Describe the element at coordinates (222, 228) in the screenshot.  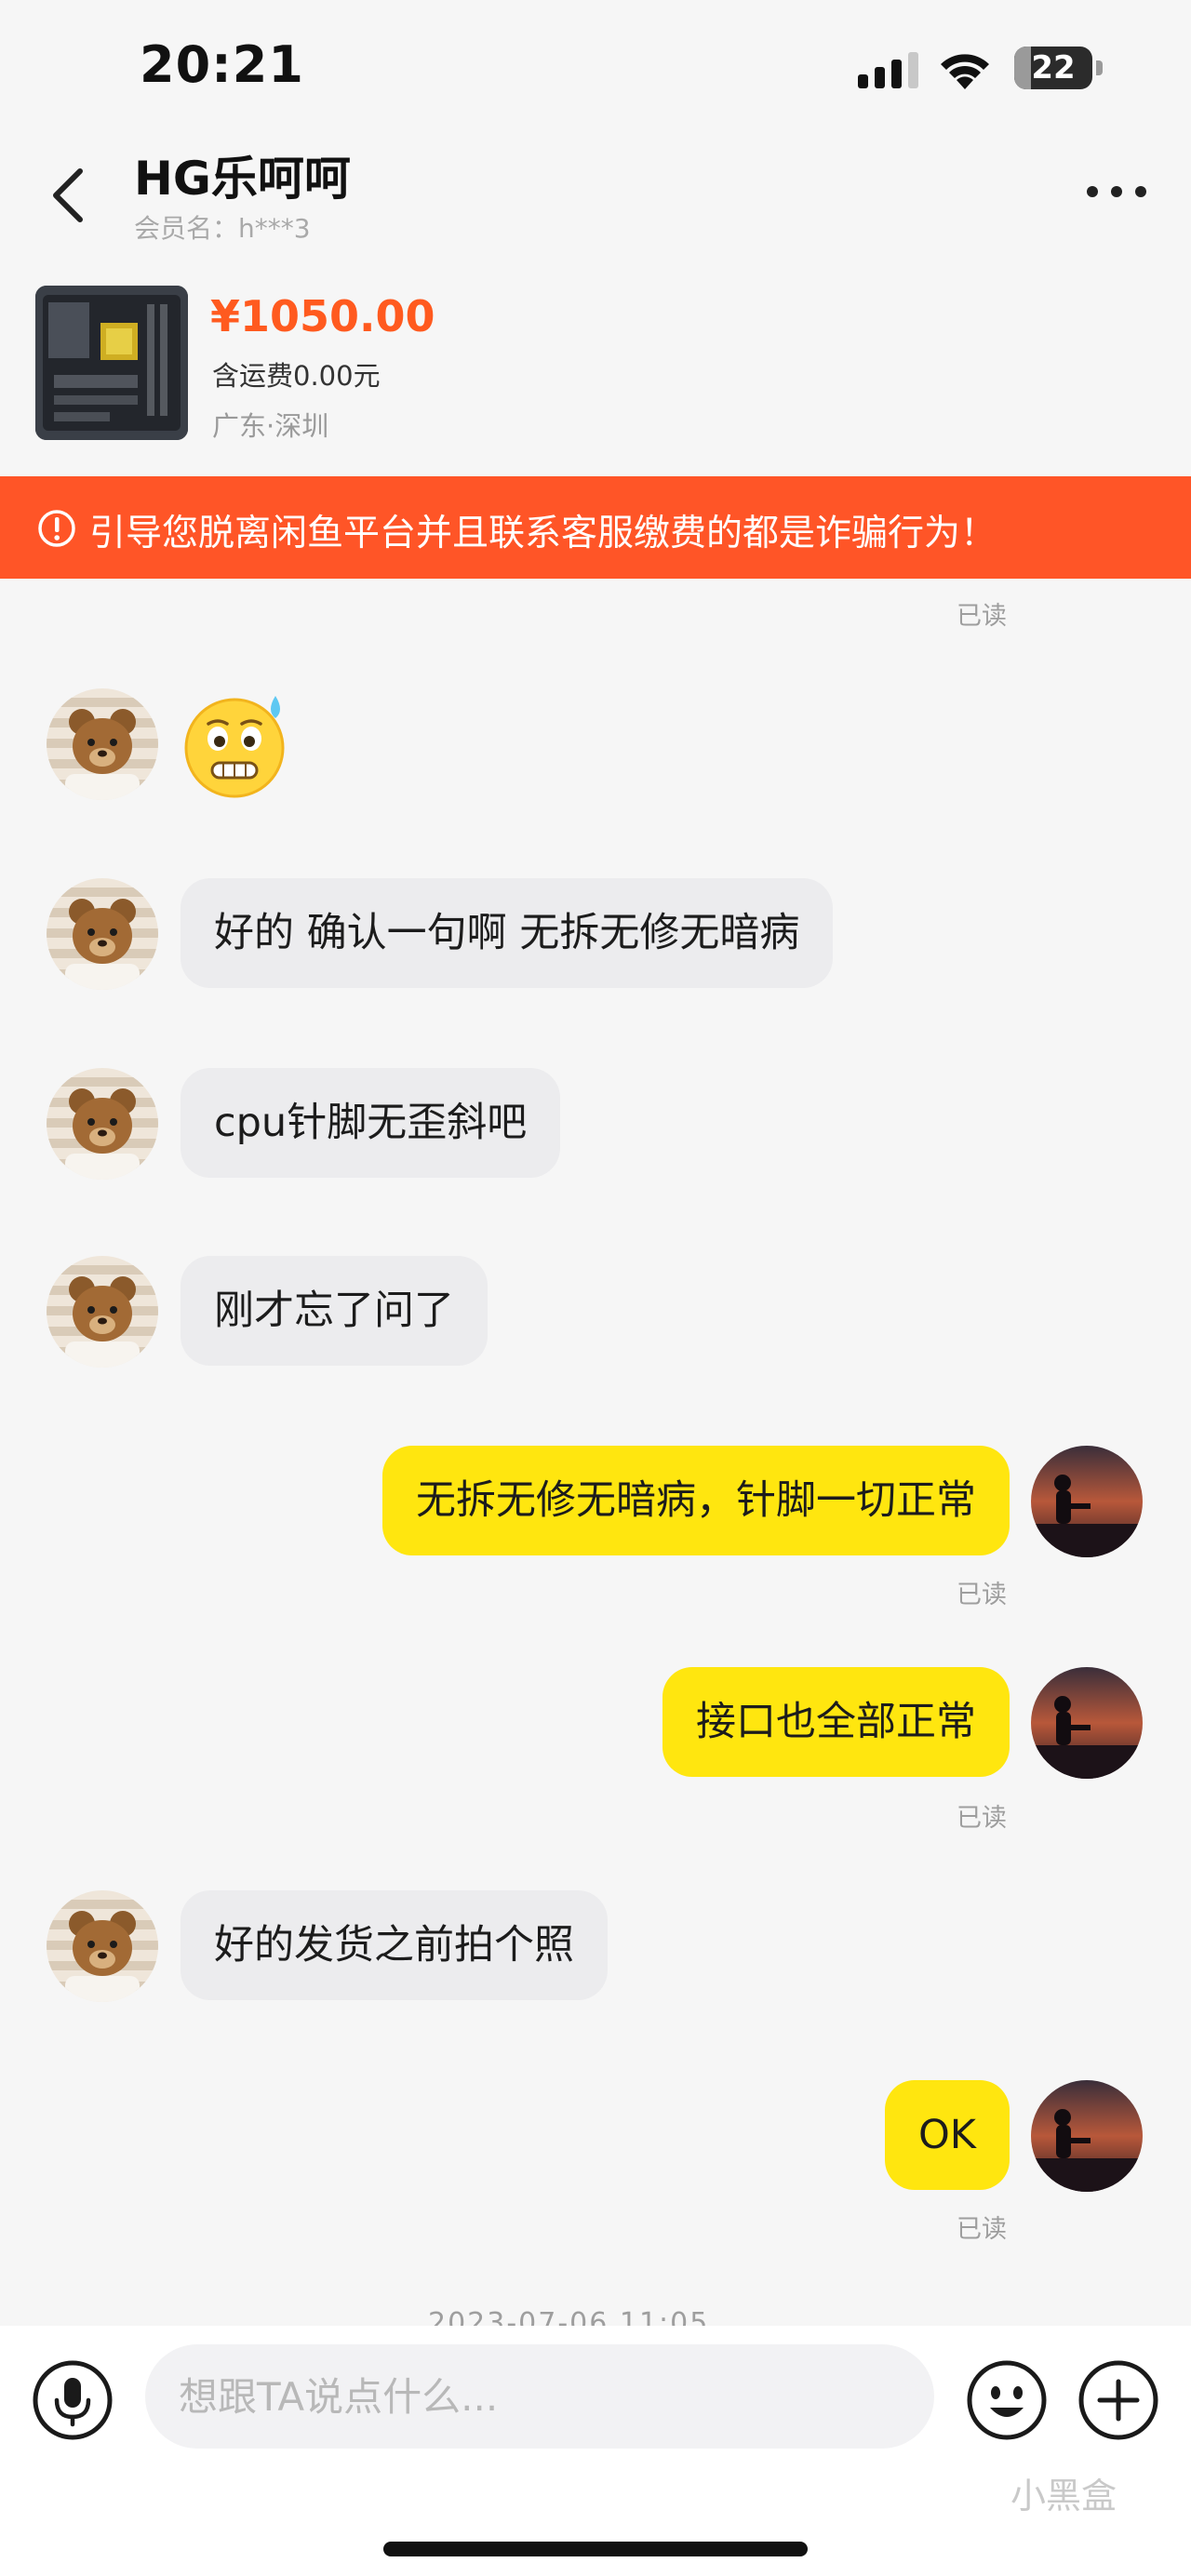
I see `member-name: 会员名：h***3` at that location.